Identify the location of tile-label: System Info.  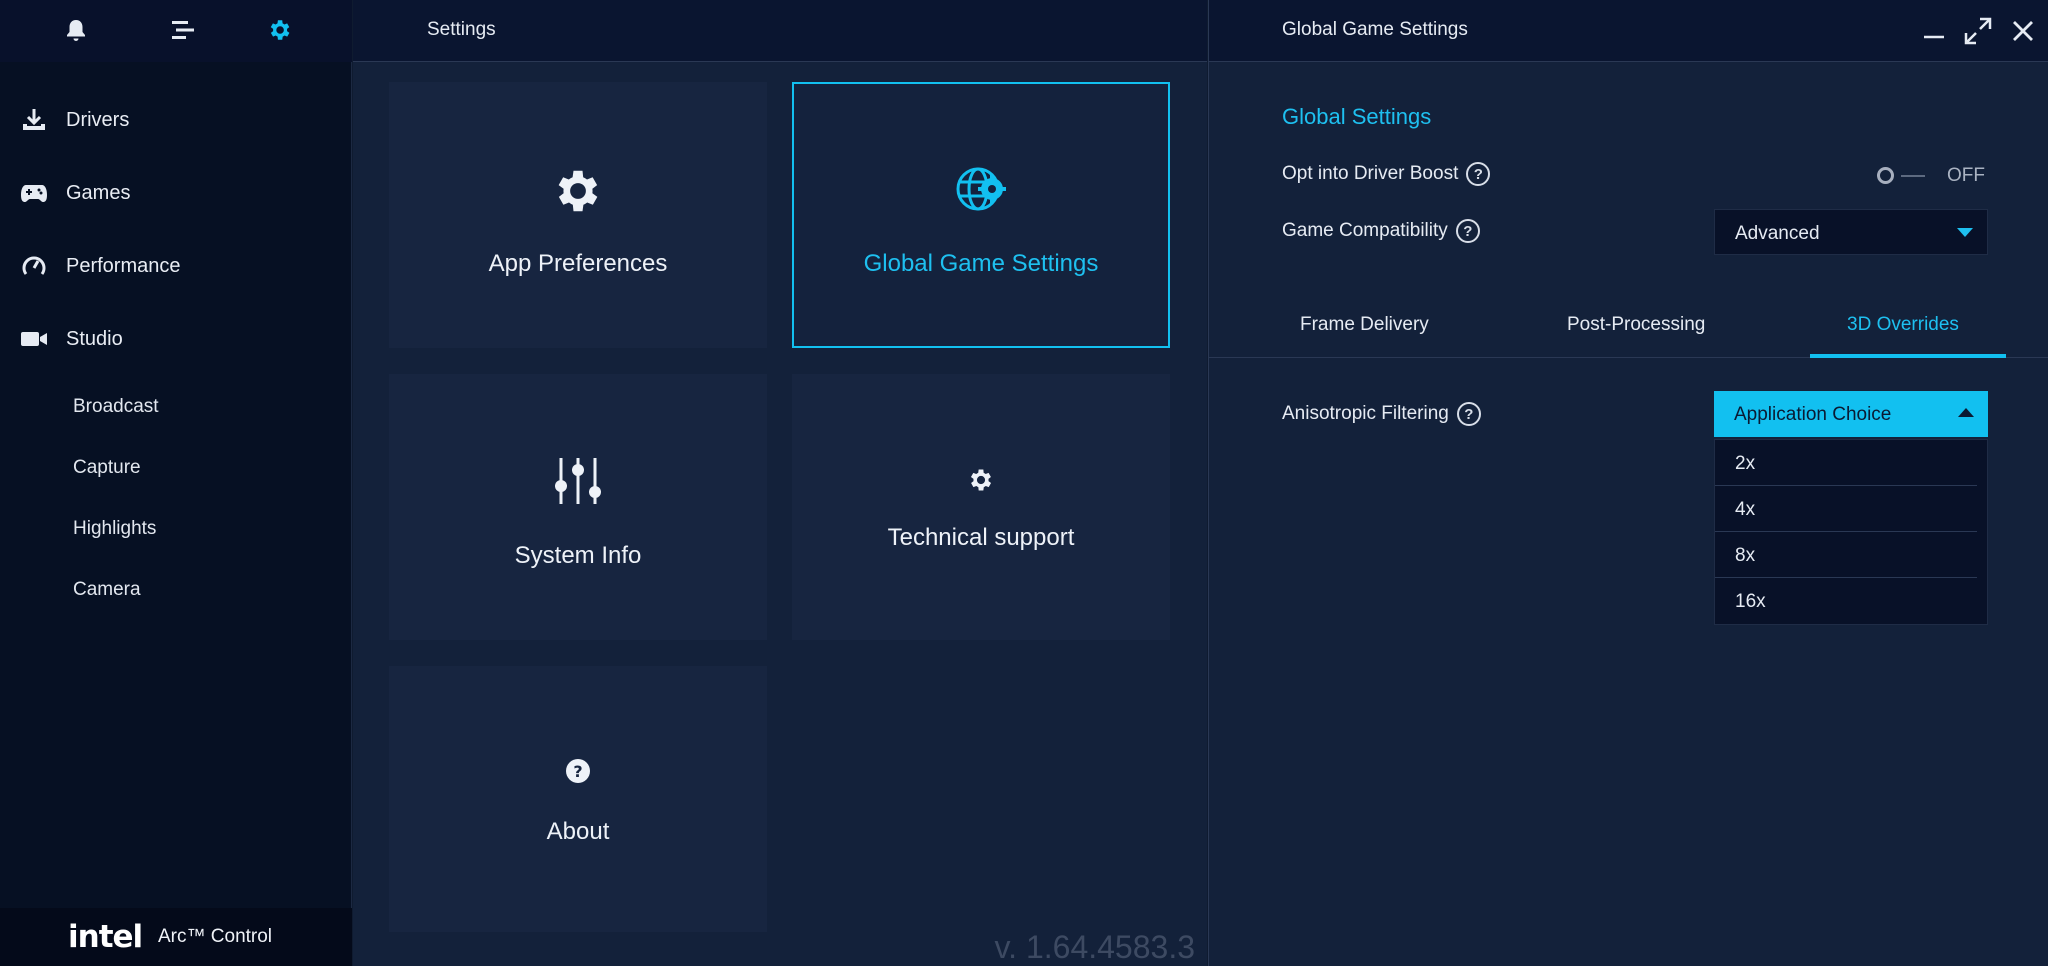
(578, 555).